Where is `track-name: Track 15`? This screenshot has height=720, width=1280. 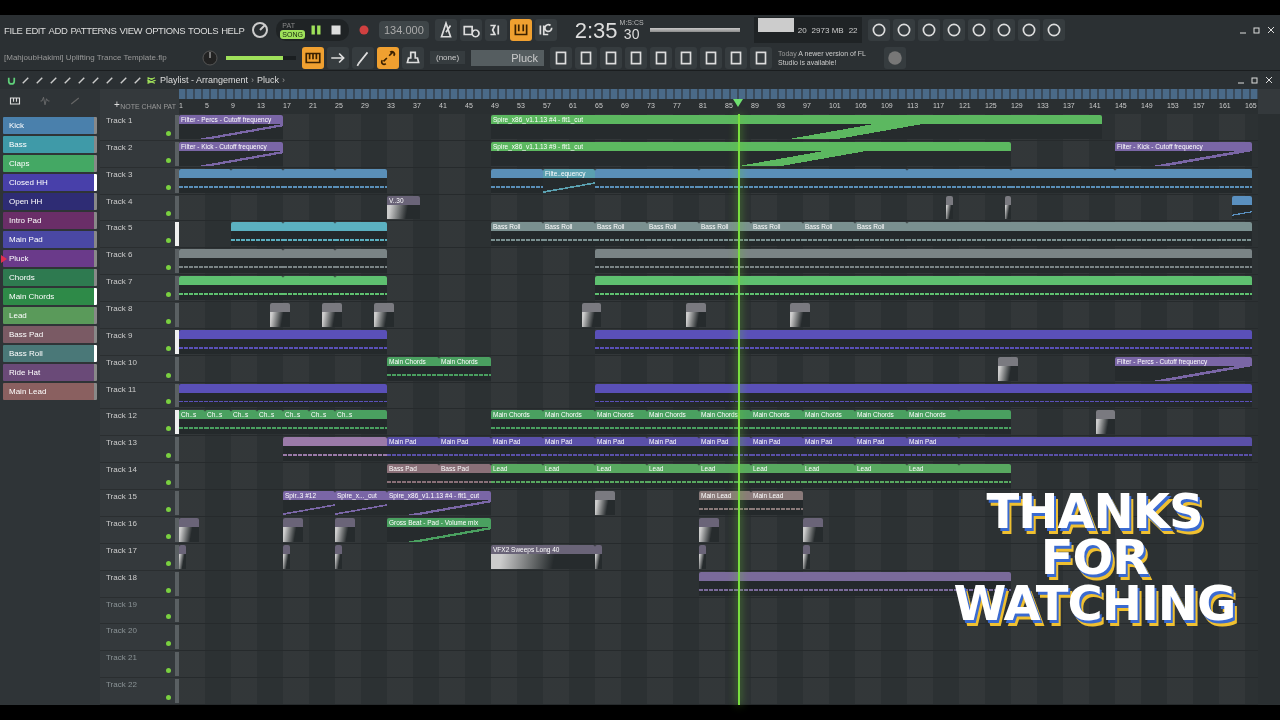
track-name: Track 15 is located at coordinates (121, 497).